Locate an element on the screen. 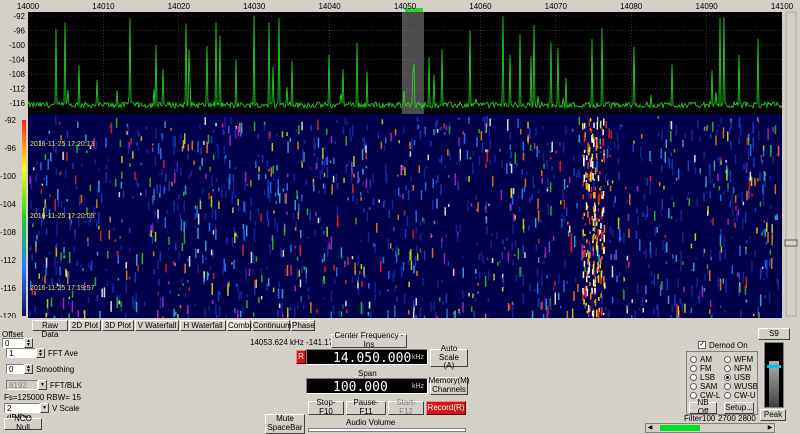 The height and width of the screenshot is (434, 800). center-frequency-button: Center Frequency - Ins is located at coordinates (369, 340).